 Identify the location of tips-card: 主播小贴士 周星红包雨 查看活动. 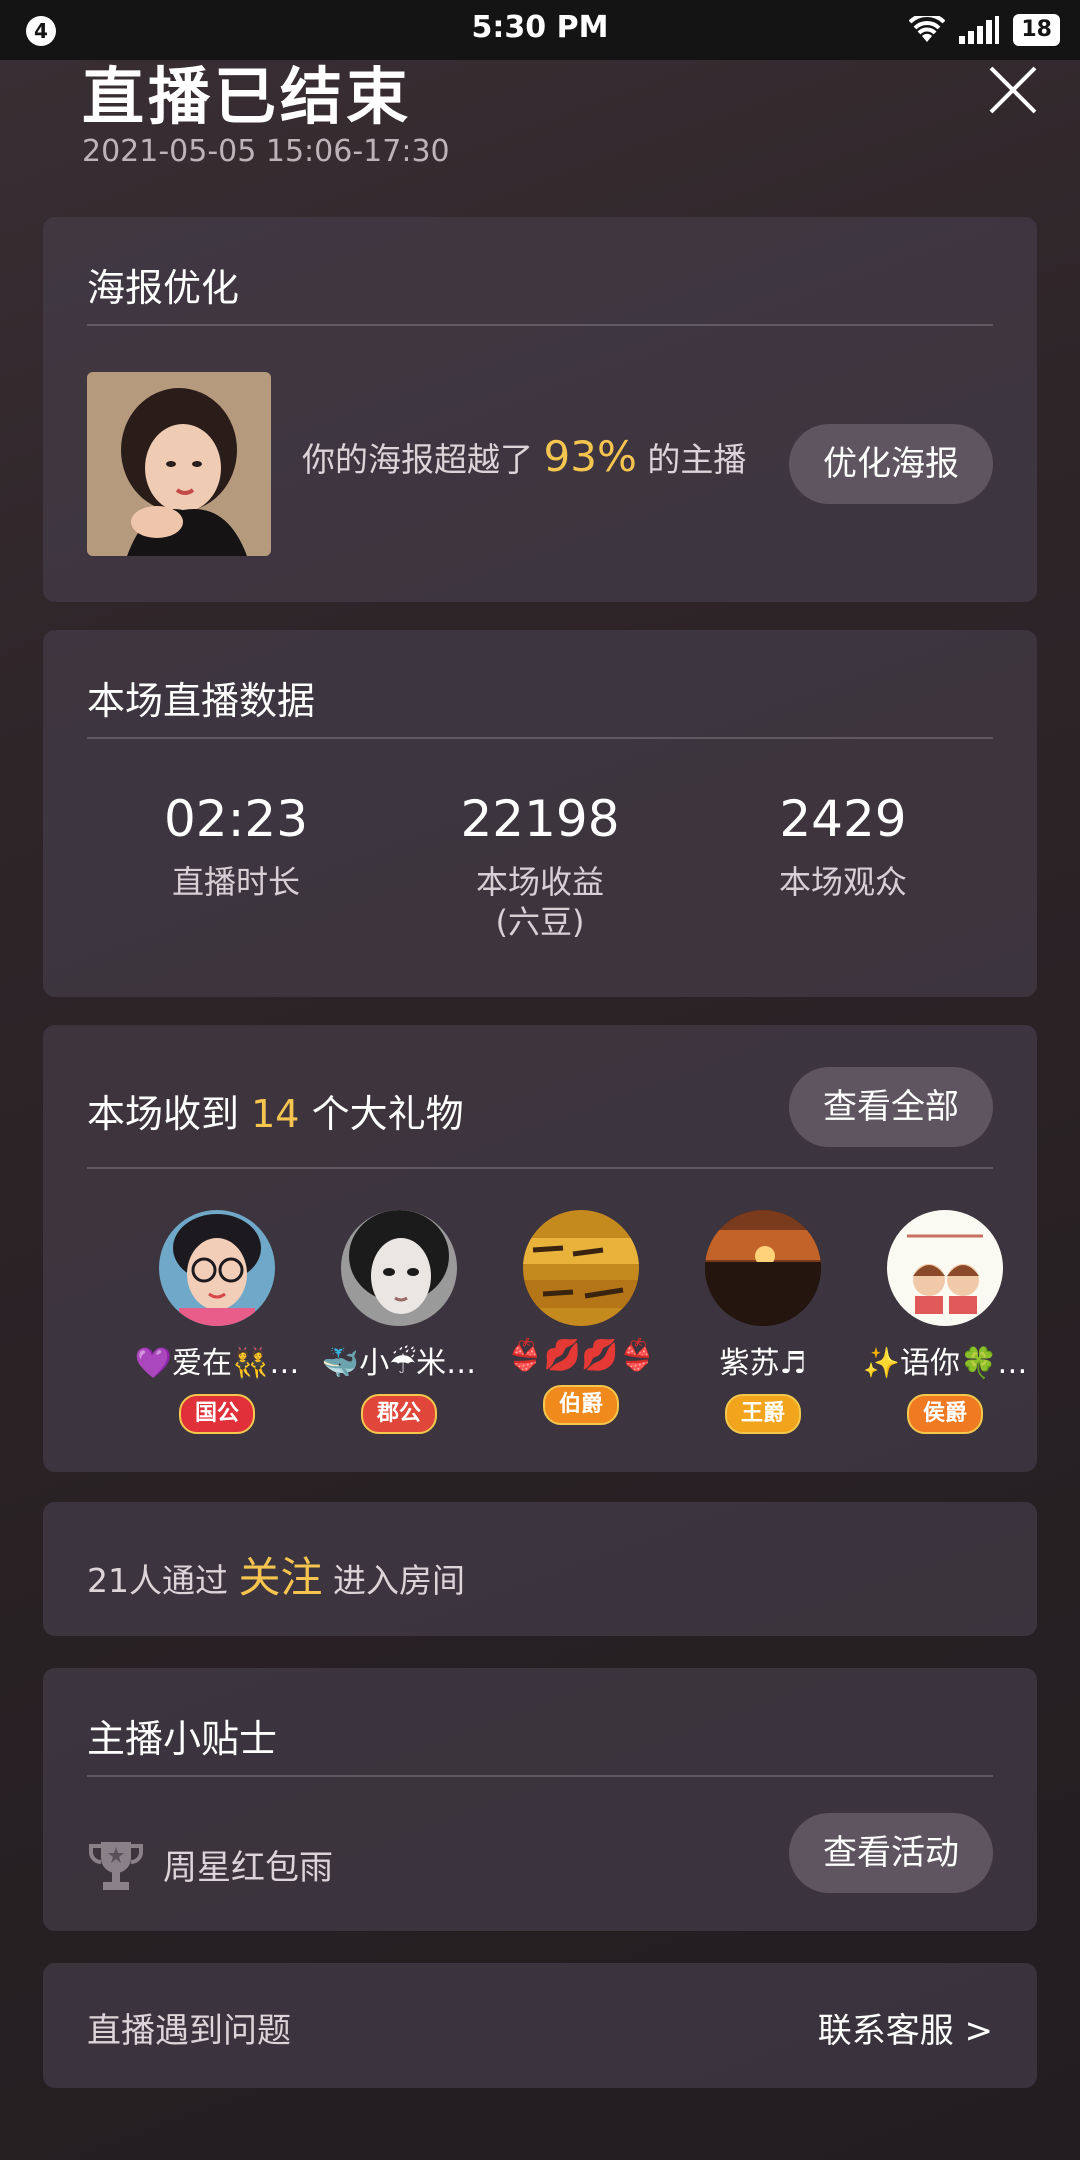
(540, 1799).